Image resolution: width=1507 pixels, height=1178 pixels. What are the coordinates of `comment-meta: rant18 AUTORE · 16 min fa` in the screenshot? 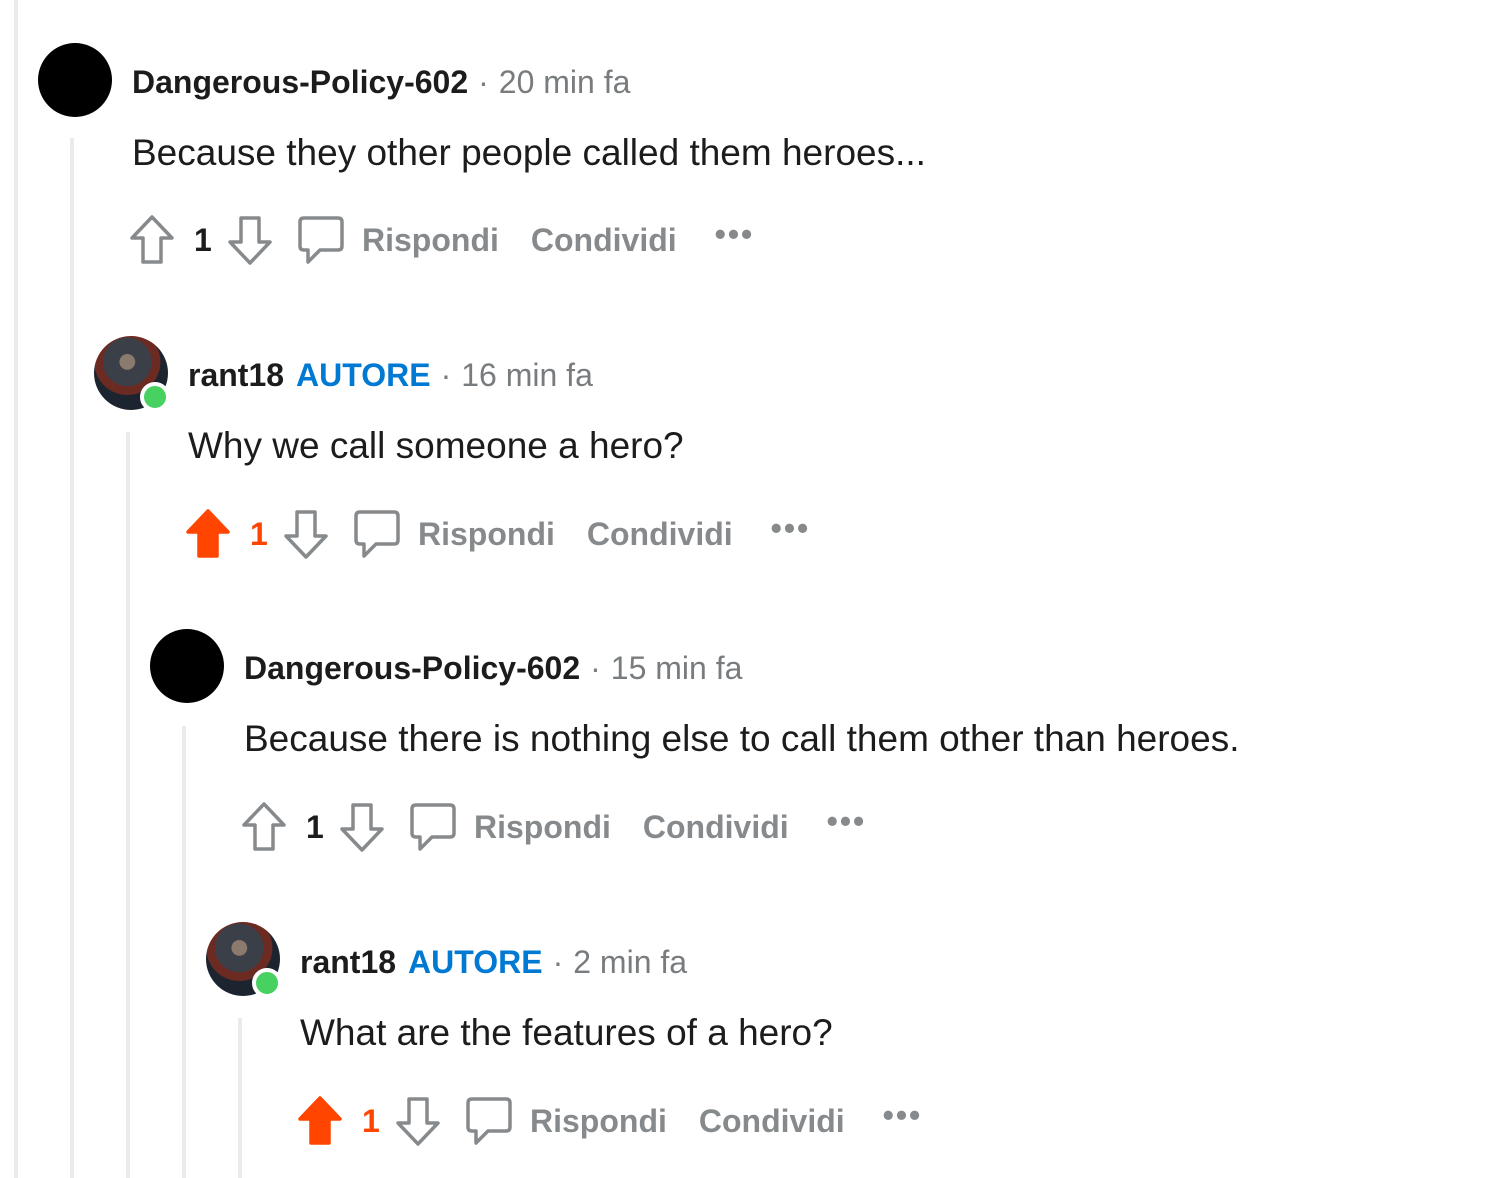 It's located at (390, 375).